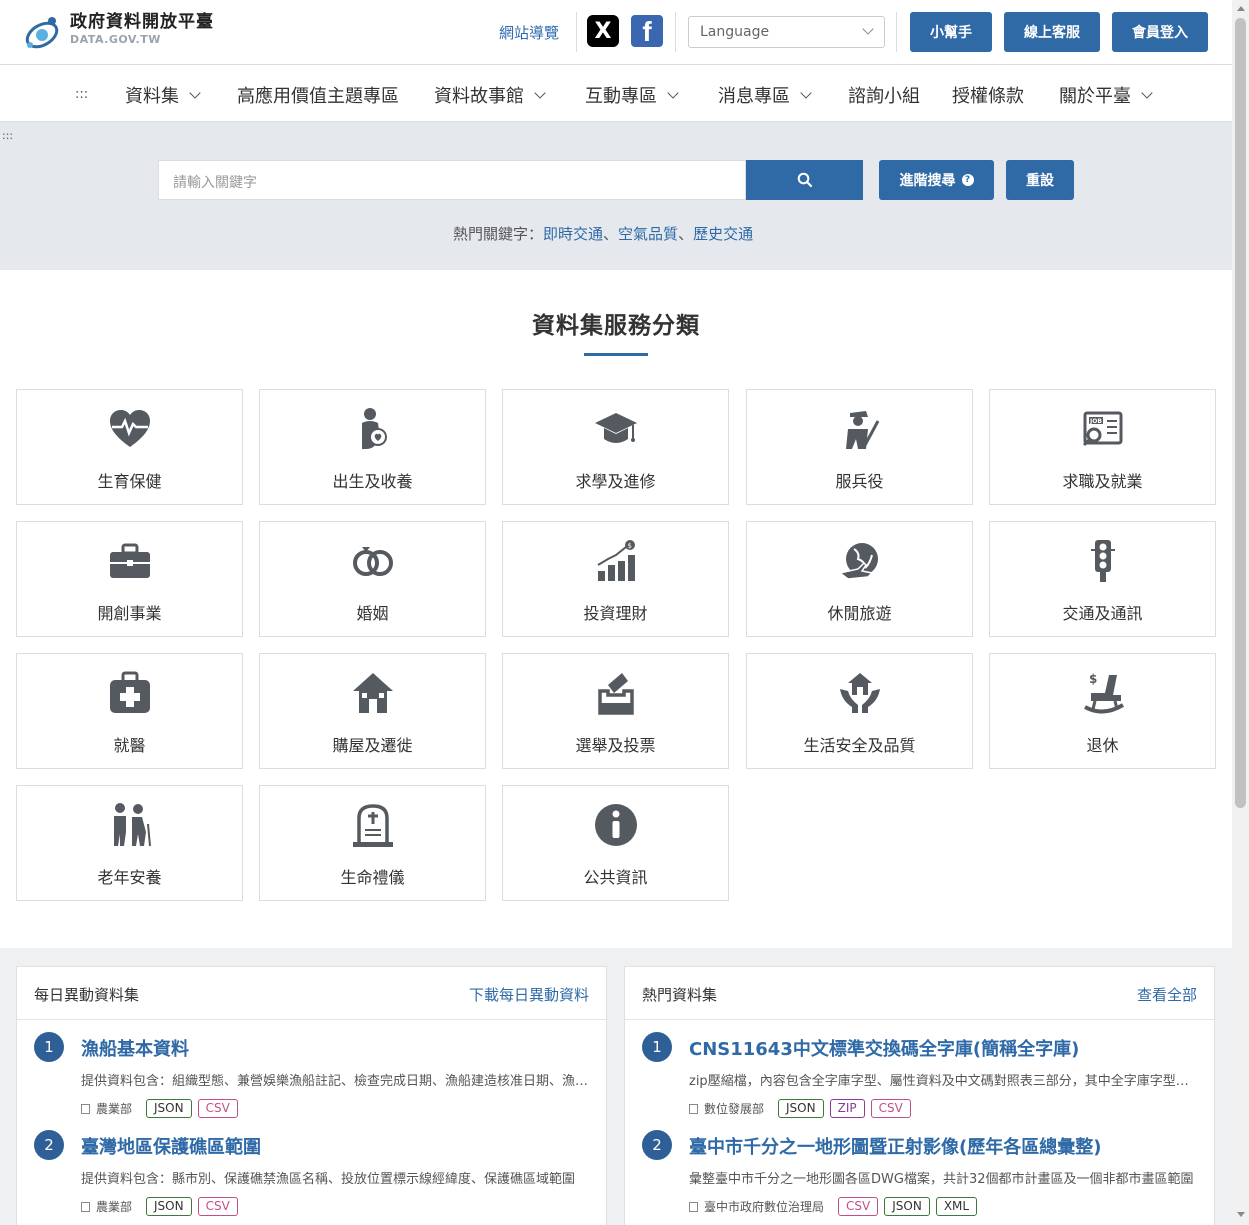  What do you see at coordinates (529, 32) in the screenshot?
I see `site-map-link: 網站導覽` at bounding box center [529, 32].